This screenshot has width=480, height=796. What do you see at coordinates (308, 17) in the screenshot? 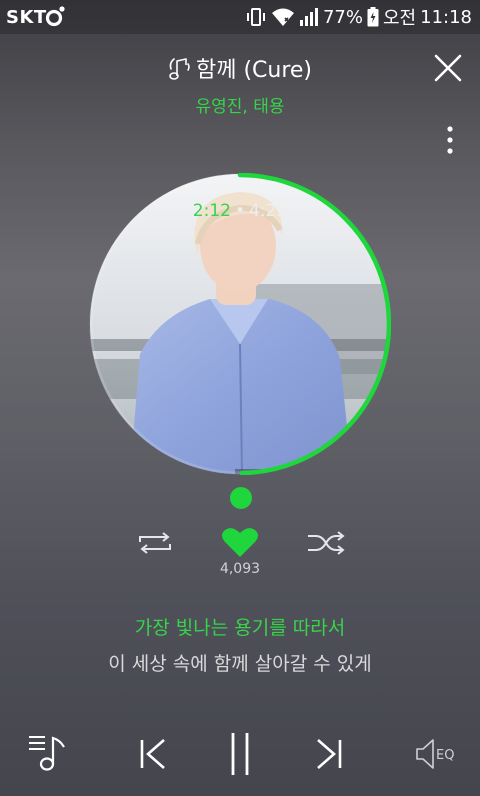
I see `signal-icon` at bounding box center [308, 17].